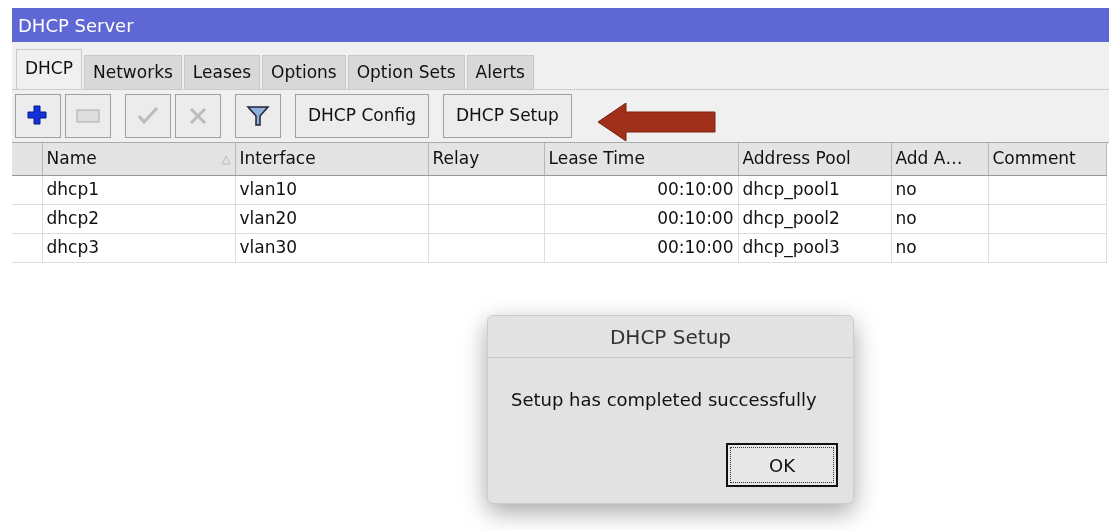 This screenshot has width=1109, height=530. I want to click on tab: Alerts, so click(500, 72).